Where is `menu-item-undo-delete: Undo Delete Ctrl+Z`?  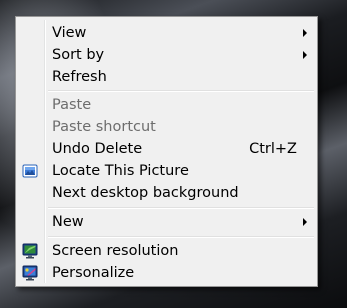
menu-item-undo-delete: Undo Delete Ctrl+Z is located at coordinates (166, 149).